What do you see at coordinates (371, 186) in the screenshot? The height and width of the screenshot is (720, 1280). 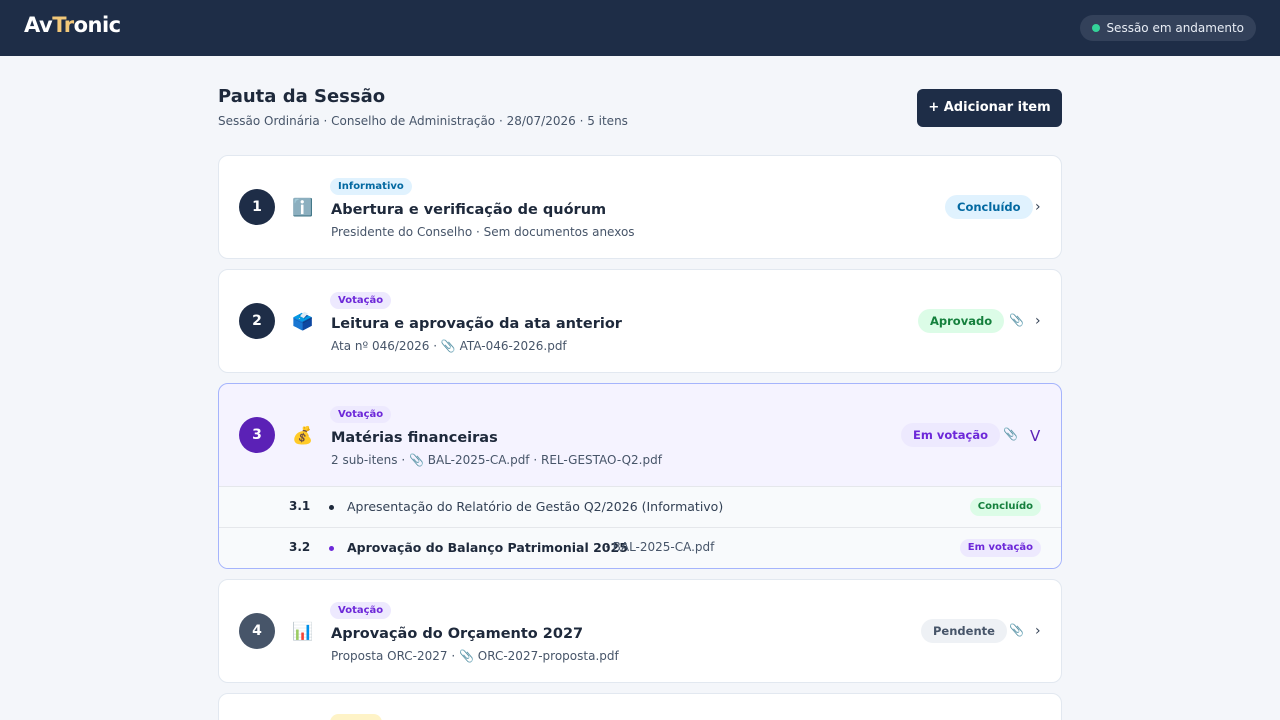 I see `item-type-tag: Informativo` at bounding box center [371, 186].